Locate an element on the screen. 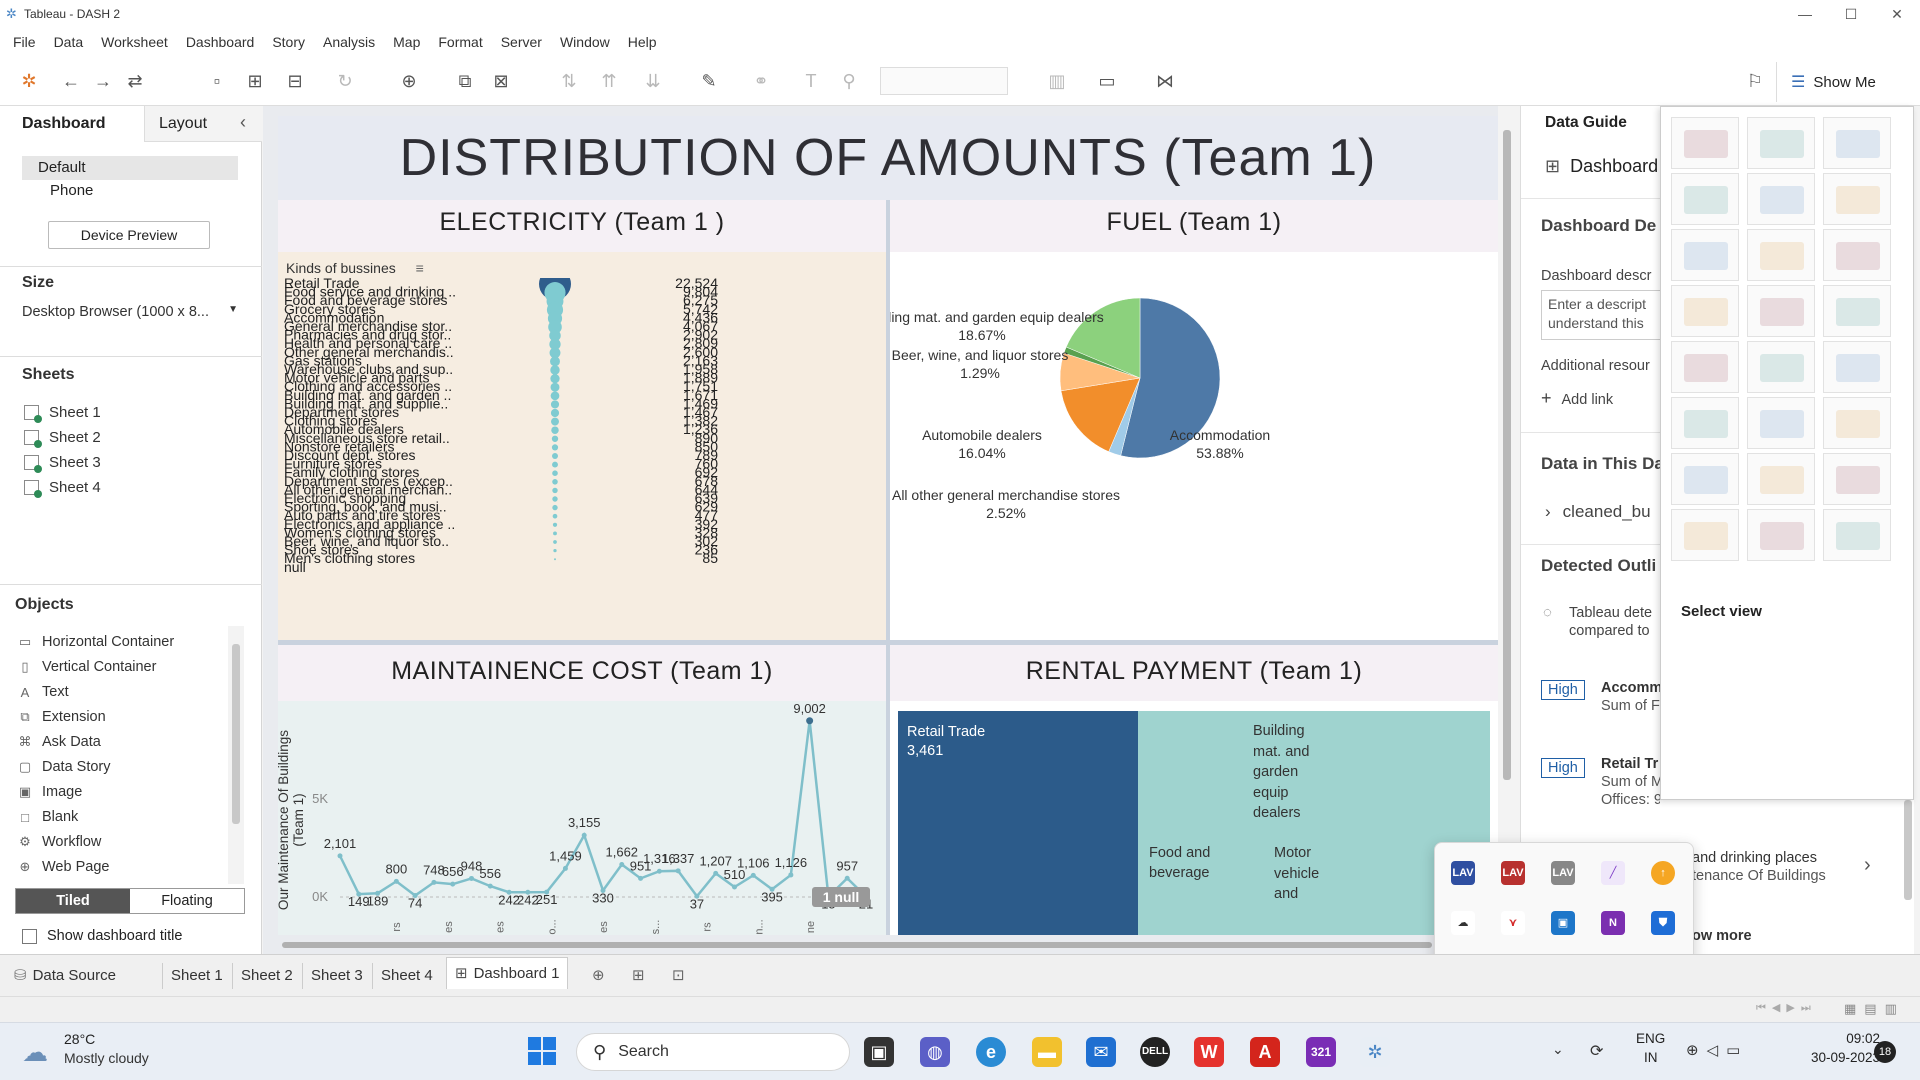 The image size is (1920, 1080). new-dashboard-icon: ⊞ is located at coordinates (638, 976).